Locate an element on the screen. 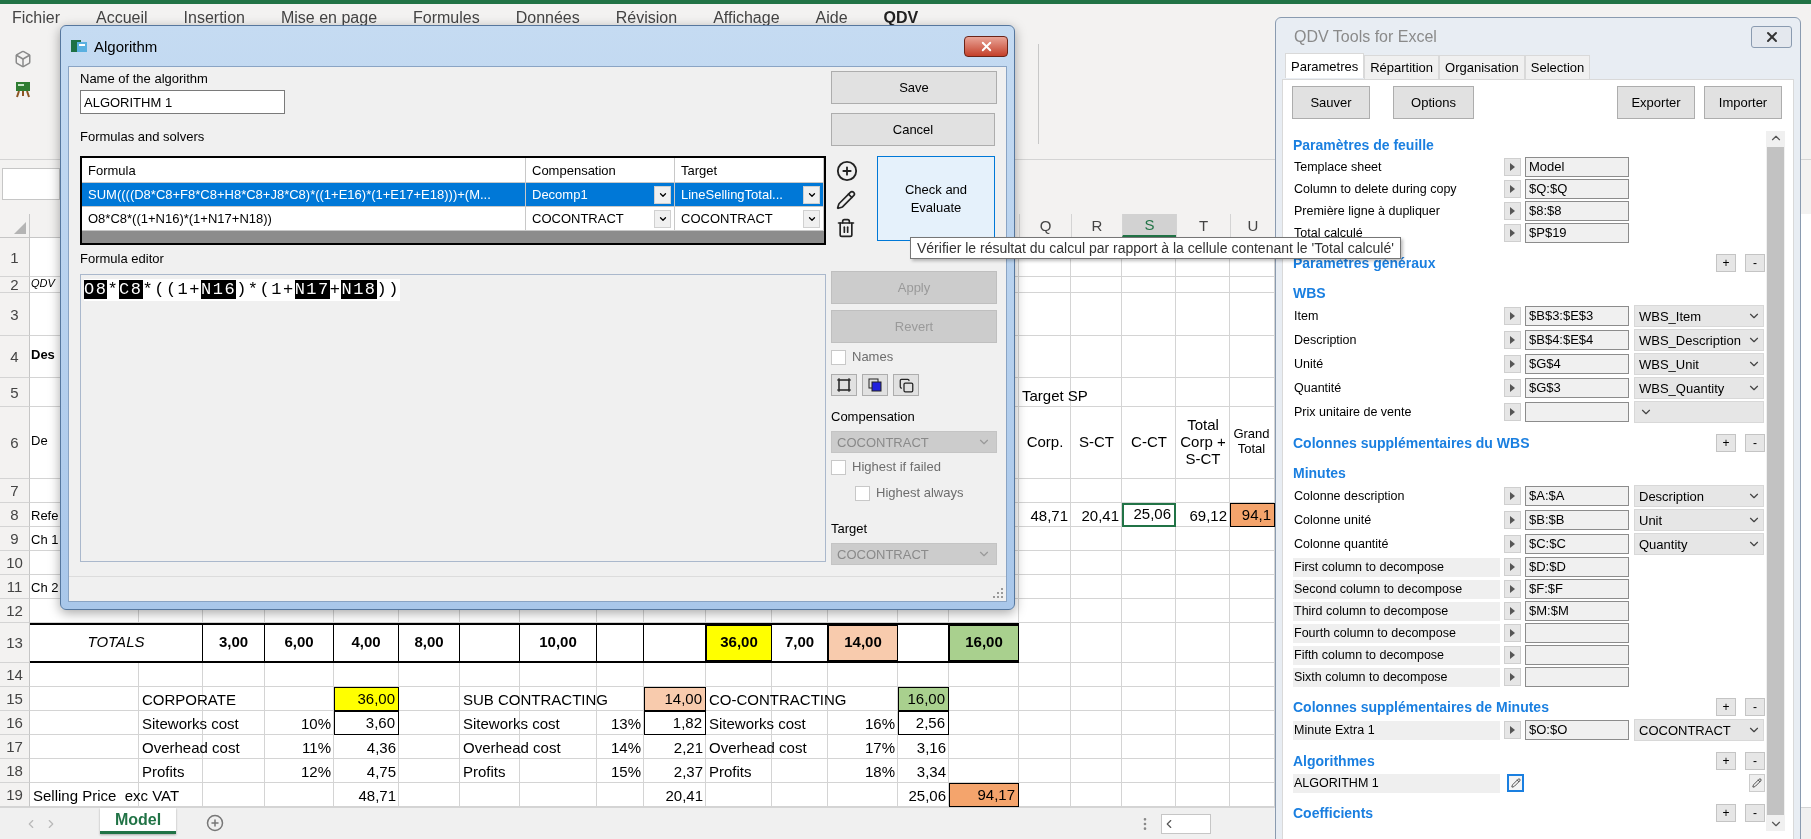 The image size is (1811, 839). table-cell: 36,00 is located at coordinates (366, 699).